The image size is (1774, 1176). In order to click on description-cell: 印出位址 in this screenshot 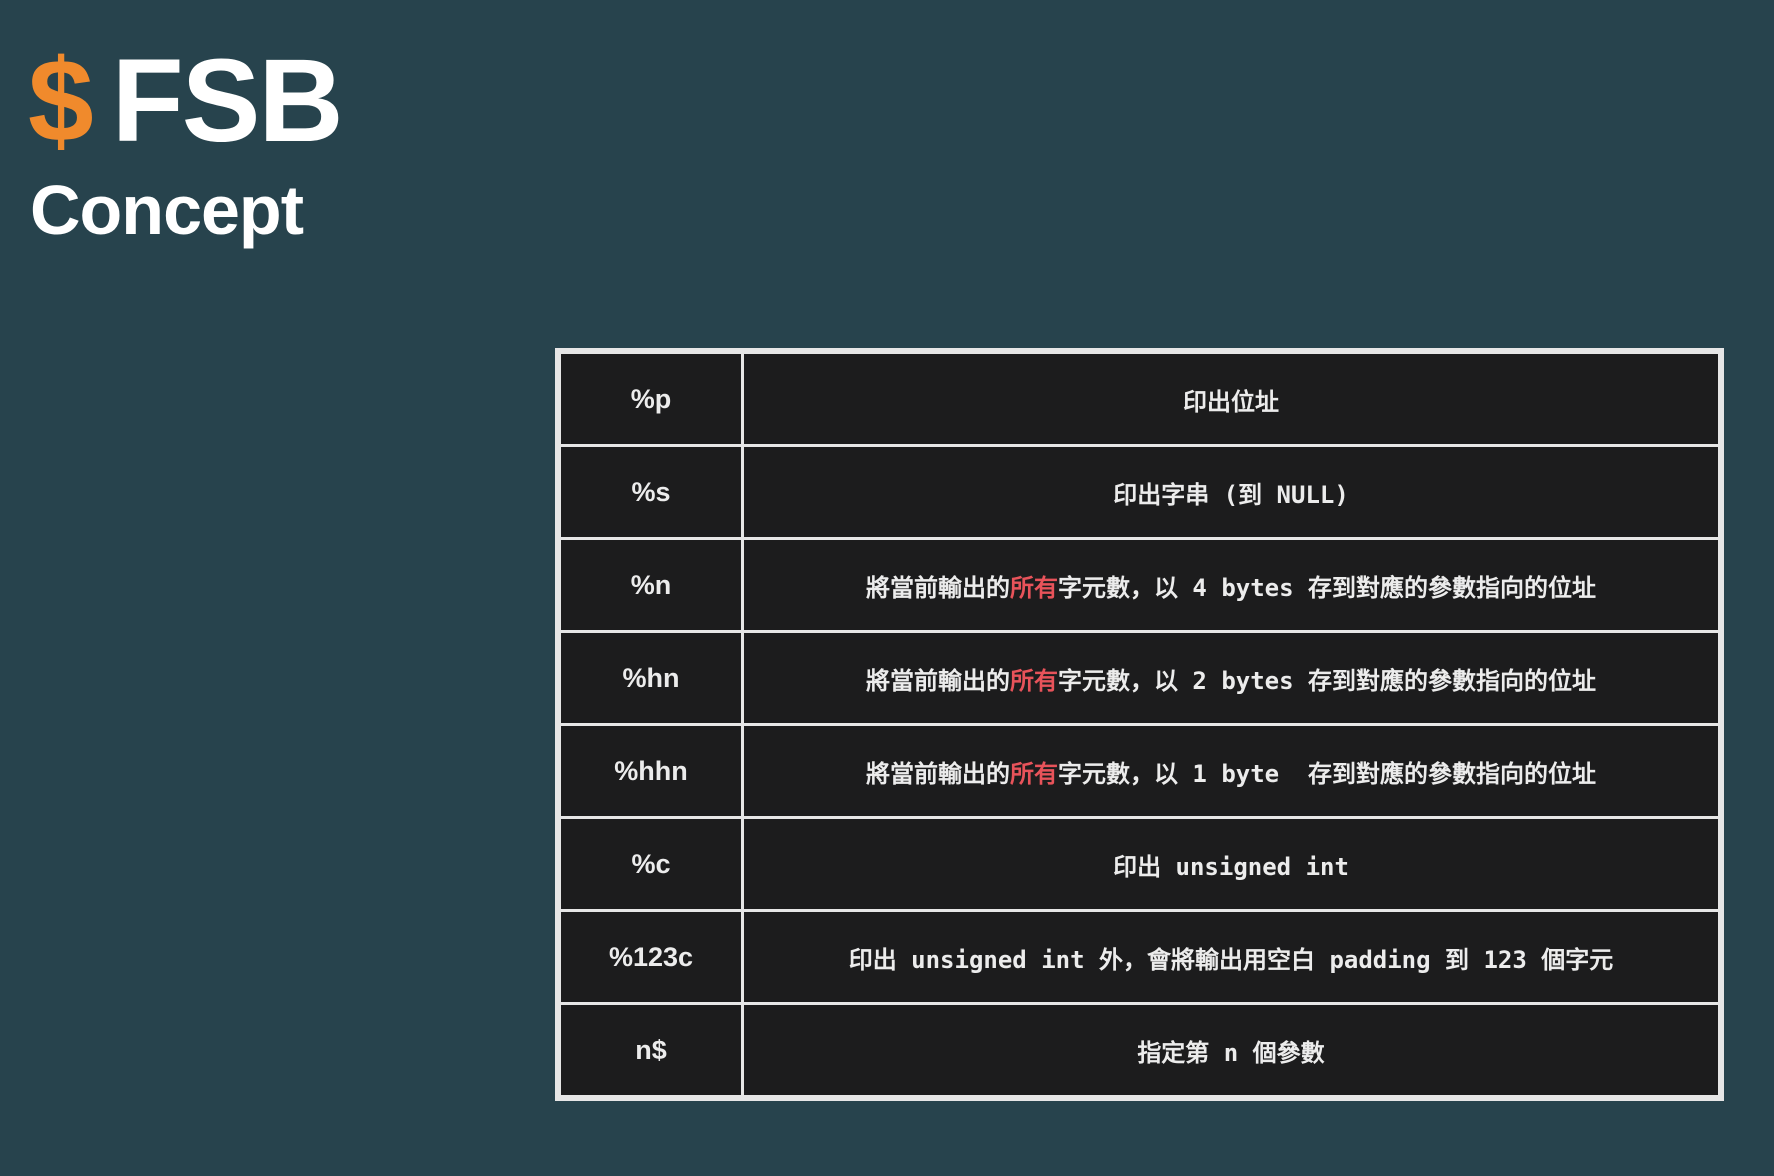, I will do `click(1231, 399)`.